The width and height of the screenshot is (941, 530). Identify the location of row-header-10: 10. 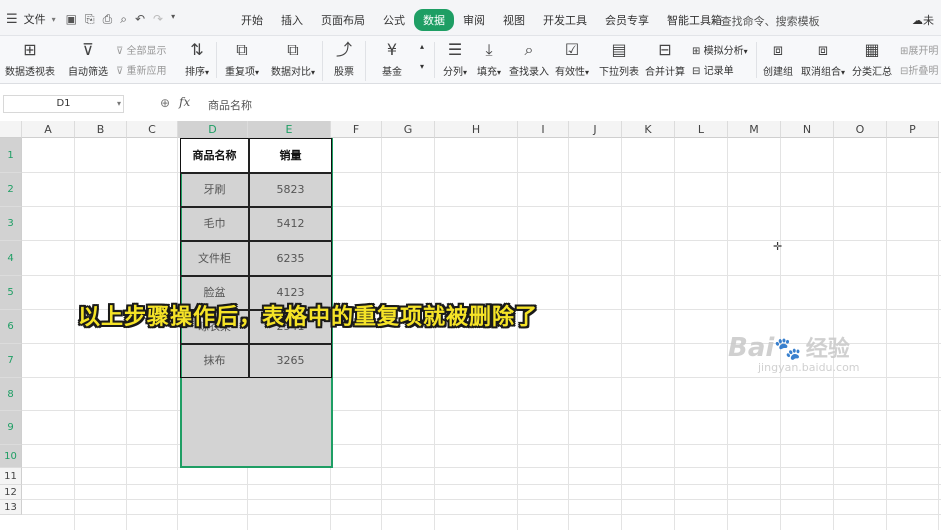
(11, 456).